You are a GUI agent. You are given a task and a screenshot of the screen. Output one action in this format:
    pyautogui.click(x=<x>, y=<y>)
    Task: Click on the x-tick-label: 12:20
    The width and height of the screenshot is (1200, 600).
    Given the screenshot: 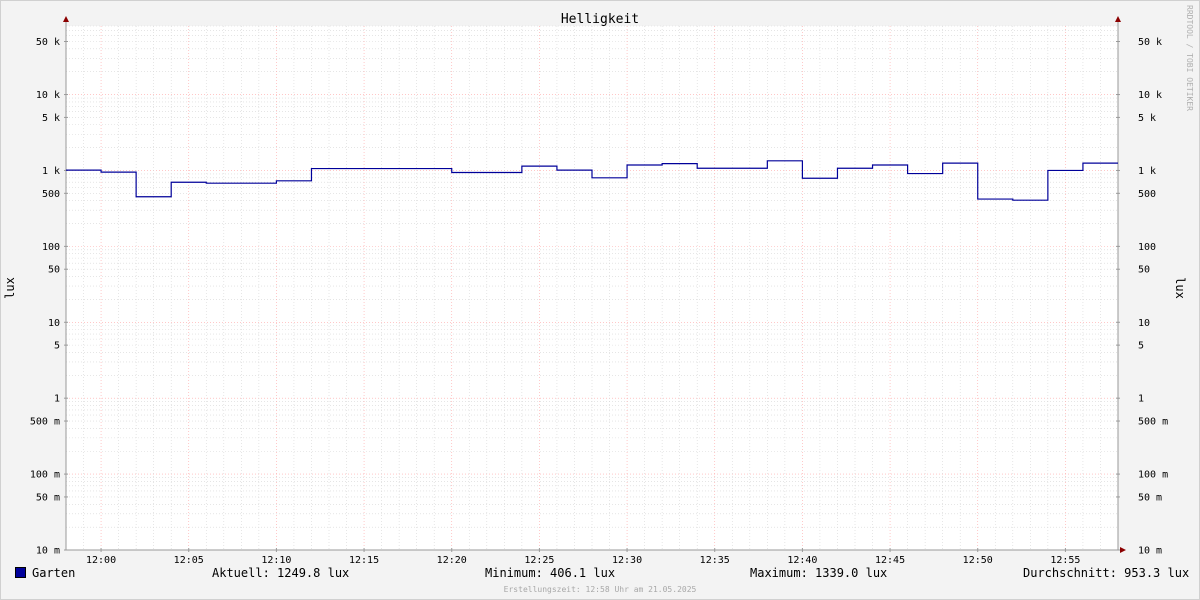 What is the action you would take?
    pyautogui.click(x=452, y=560)
    